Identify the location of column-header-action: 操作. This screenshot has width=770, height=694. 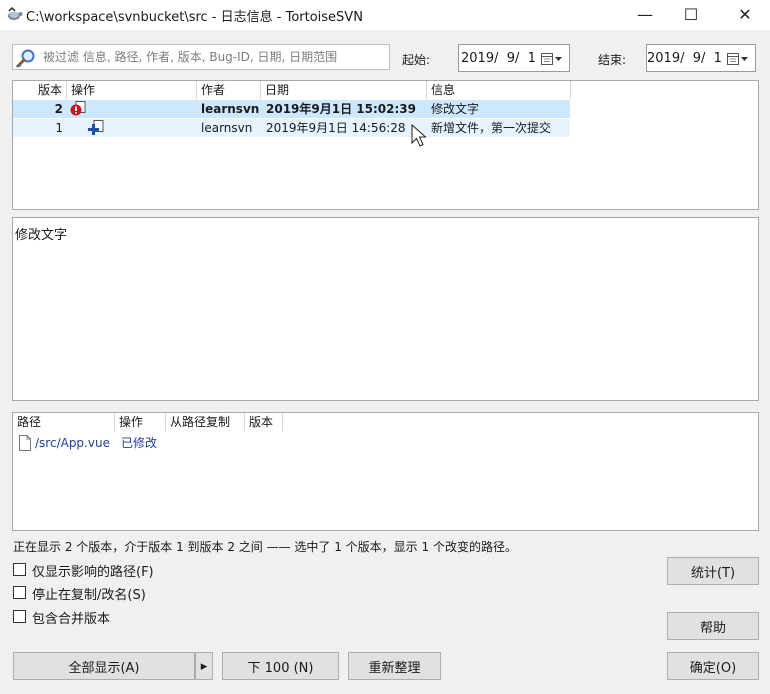
(132, 90).